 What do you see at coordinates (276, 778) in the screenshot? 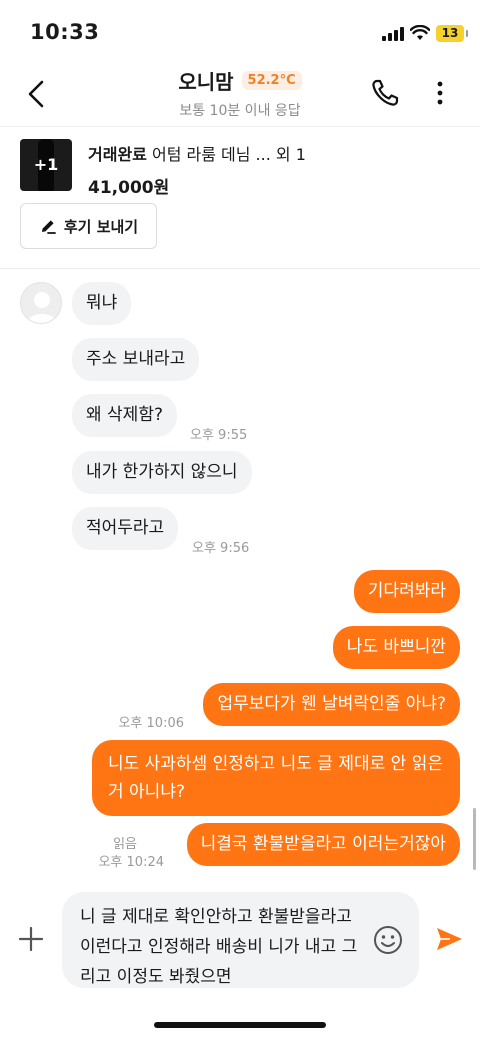
I see `outgoing-message: 니도 사과하셈 인정하고 니도 글 제대로 안 읽은거 아니냐?` at bounding box center [276, 778].